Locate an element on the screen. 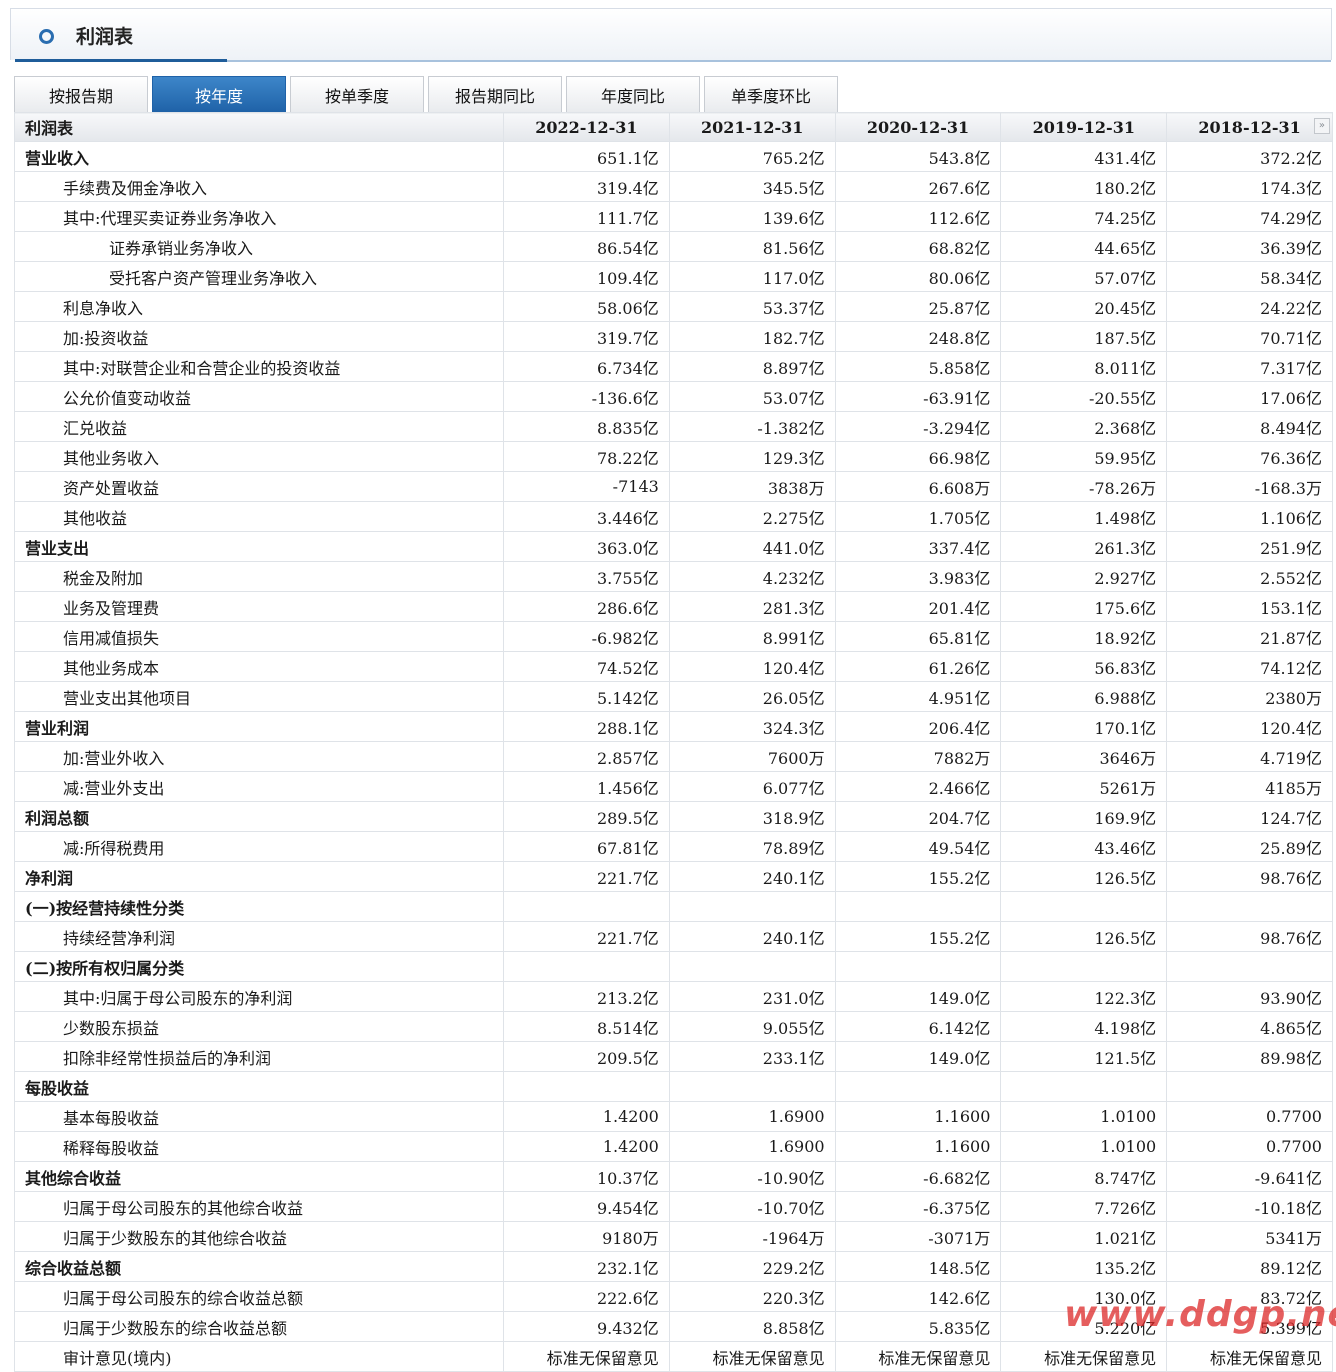 The height and width of the screenshot is (1372, 1336). column-header-1: 2021-12-31 is located at coordinates (752, 127).